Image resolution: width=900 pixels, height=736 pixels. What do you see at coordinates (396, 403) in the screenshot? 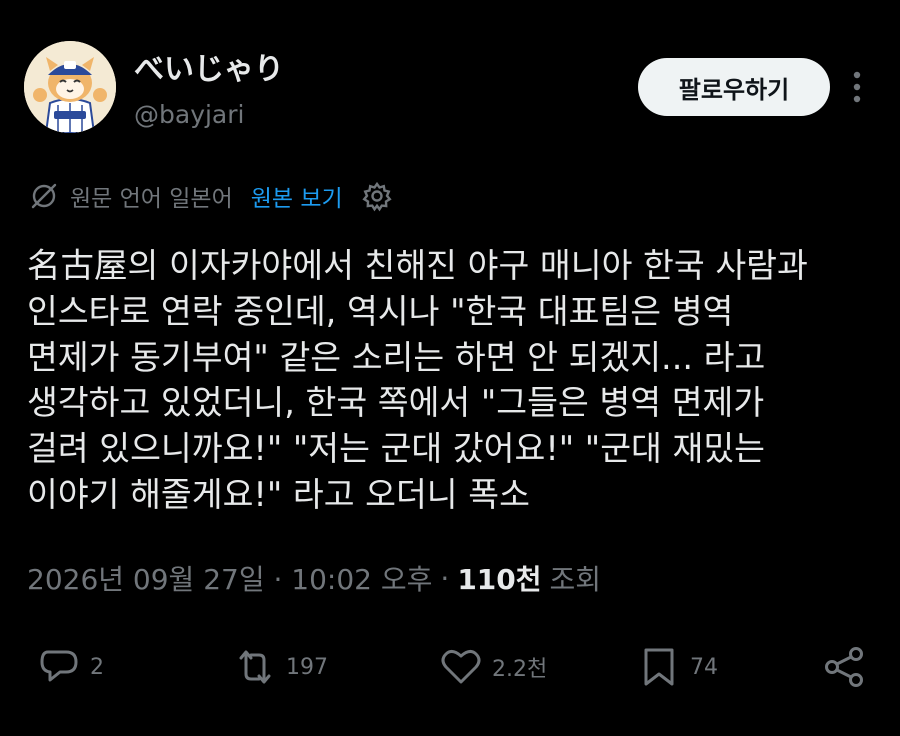
I see `tweet-text-line: 생각하고 있었더니, 한국 쪽에서 "그들은 병역 면제가` at bounding box center [396, 403].